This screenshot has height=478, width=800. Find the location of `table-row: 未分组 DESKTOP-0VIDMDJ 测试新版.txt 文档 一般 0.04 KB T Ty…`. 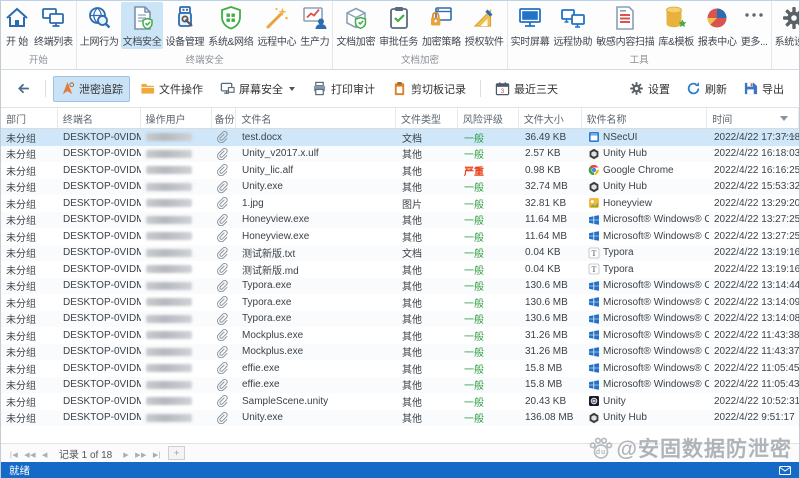

table-row: 未分组 DESKTOP-0VIDMDJ 测试新版.txt 文档 一般 0.04 KB T Ty… is located at coordinates (400, 252).